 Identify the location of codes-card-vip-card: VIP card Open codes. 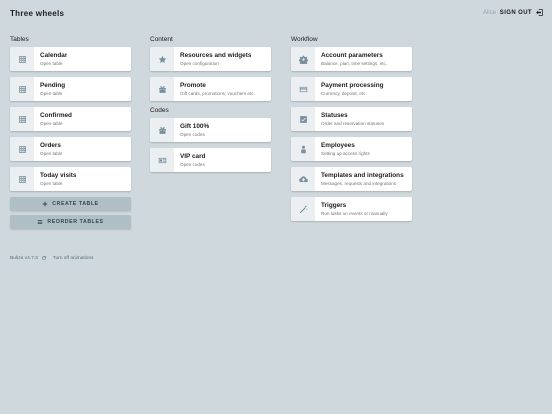
(210, 160).